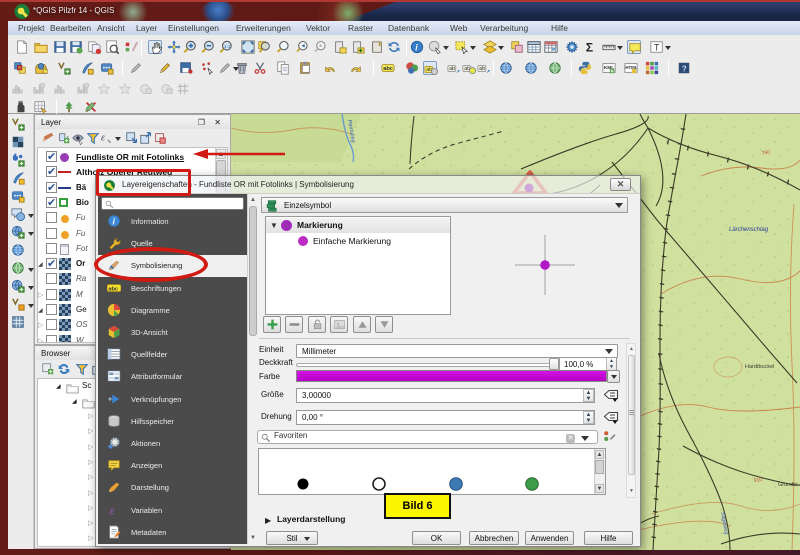 This screenshot has height=555, width=800. Describe the element at coordinates (757, 480) in the screenshot. I see `svg-text: 910` at that location.